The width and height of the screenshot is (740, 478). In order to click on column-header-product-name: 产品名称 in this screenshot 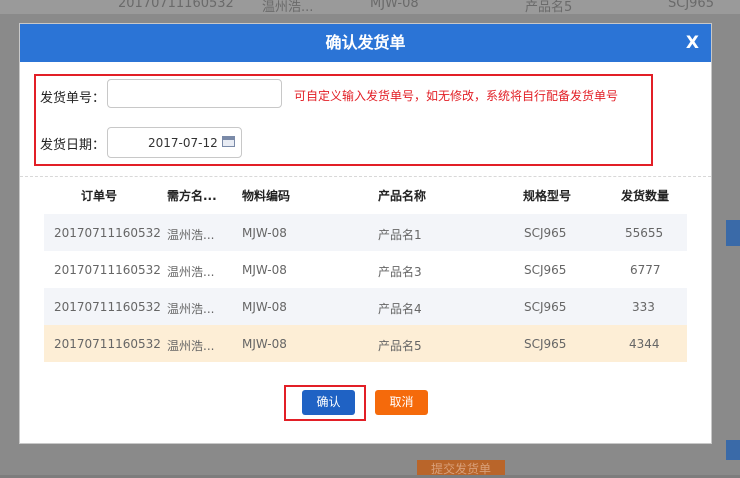, I will do `click(402, 196)`.